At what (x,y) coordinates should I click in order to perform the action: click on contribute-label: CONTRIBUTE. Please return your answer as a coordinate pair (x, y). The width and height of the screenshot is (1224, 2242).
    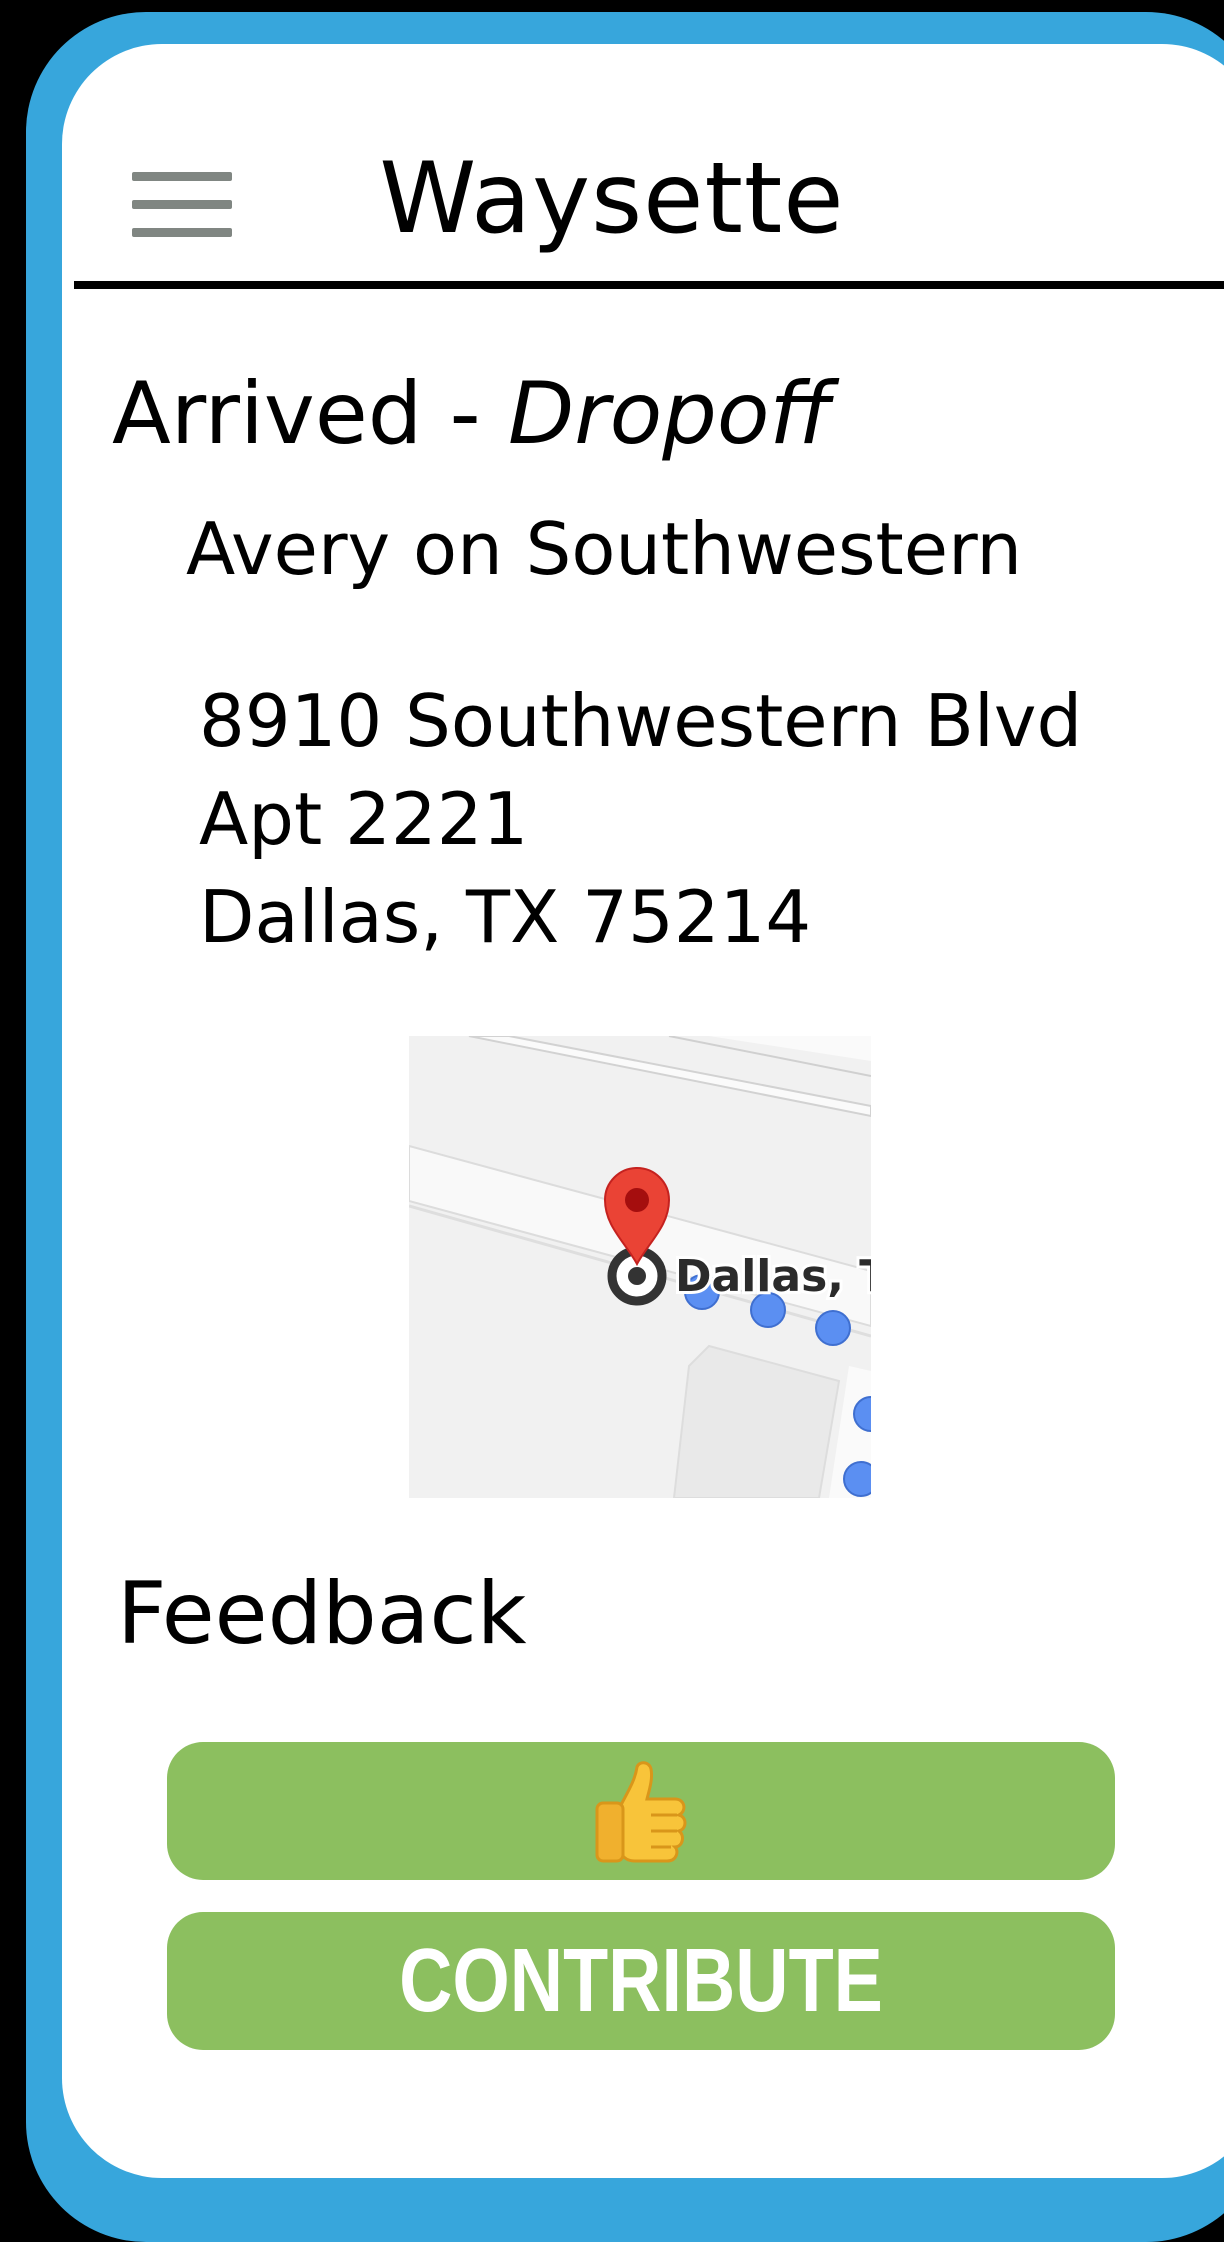
    Looking at the image, I should click on (641, 1980).